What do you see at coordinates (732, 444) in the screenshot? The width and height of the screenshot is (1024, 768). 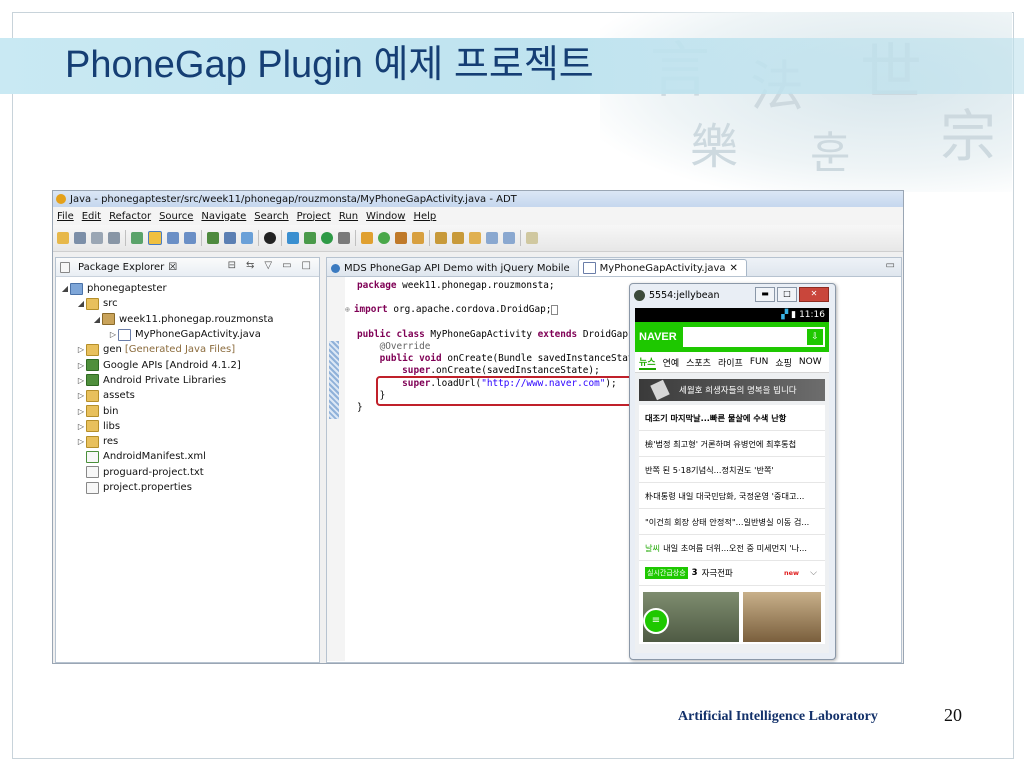 I see `news-item: 檢'법정 최고형' 거론하며 유병언에 최후통첩` at bounding box center [732, 444].